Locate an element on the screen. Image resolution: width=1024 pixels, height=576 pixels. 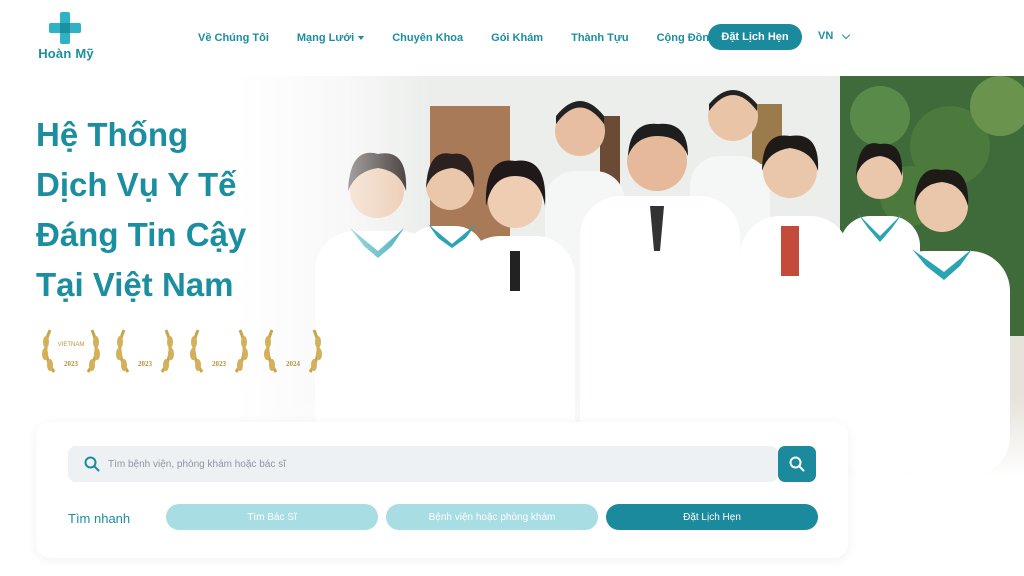
search-input is located at coordinates (438, 464).